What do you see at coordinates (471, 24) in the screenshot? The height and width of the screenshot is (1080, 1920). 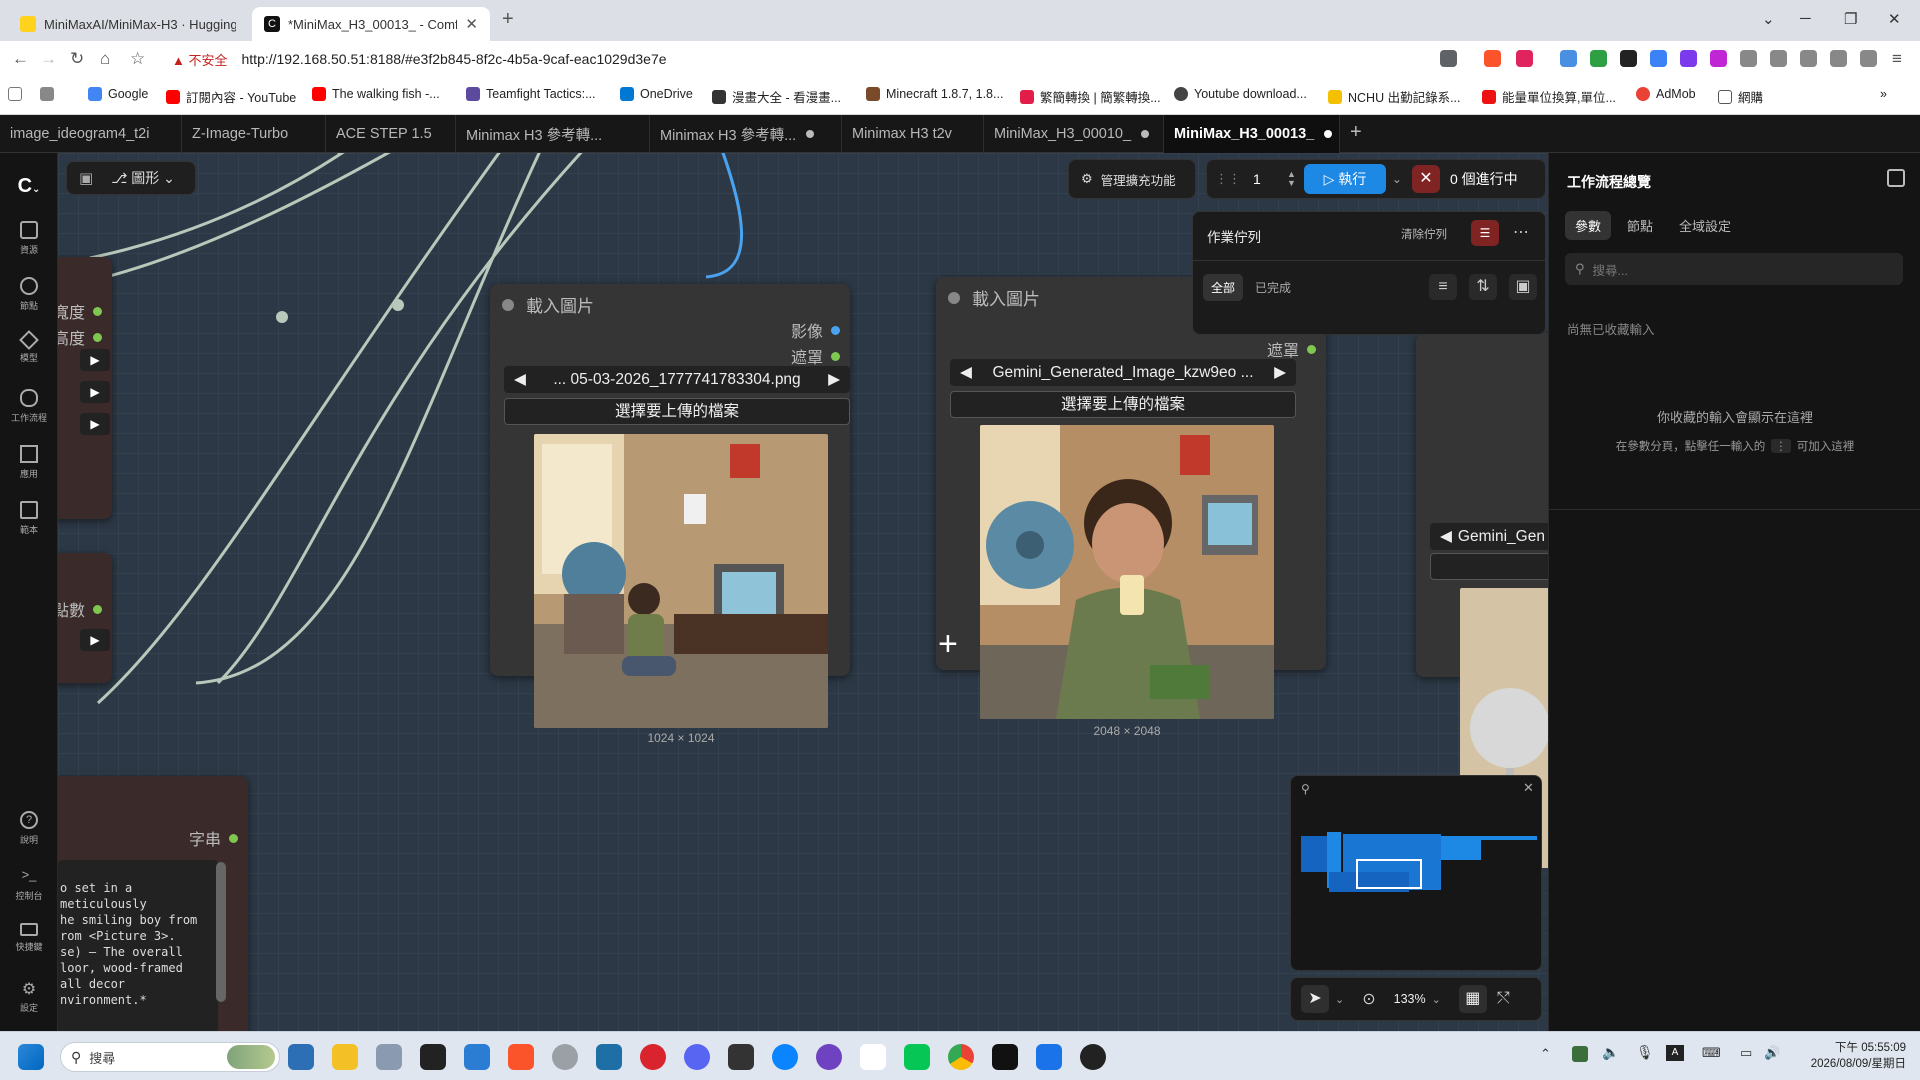 I see `close-tab-icon: ✕` at bounding box center [471, 24].